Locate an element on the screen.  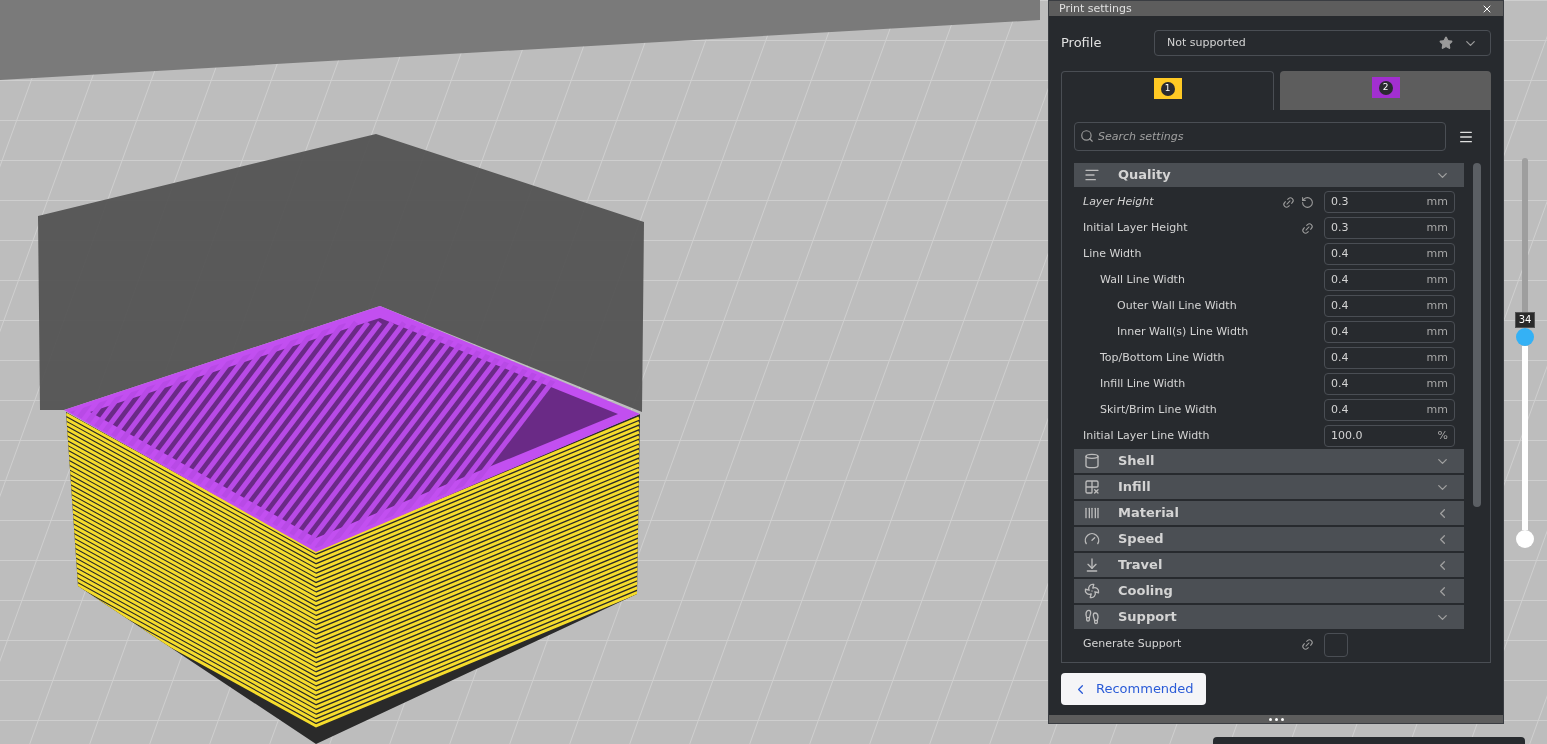
lines-icon is located at coordinates (1092, 175).